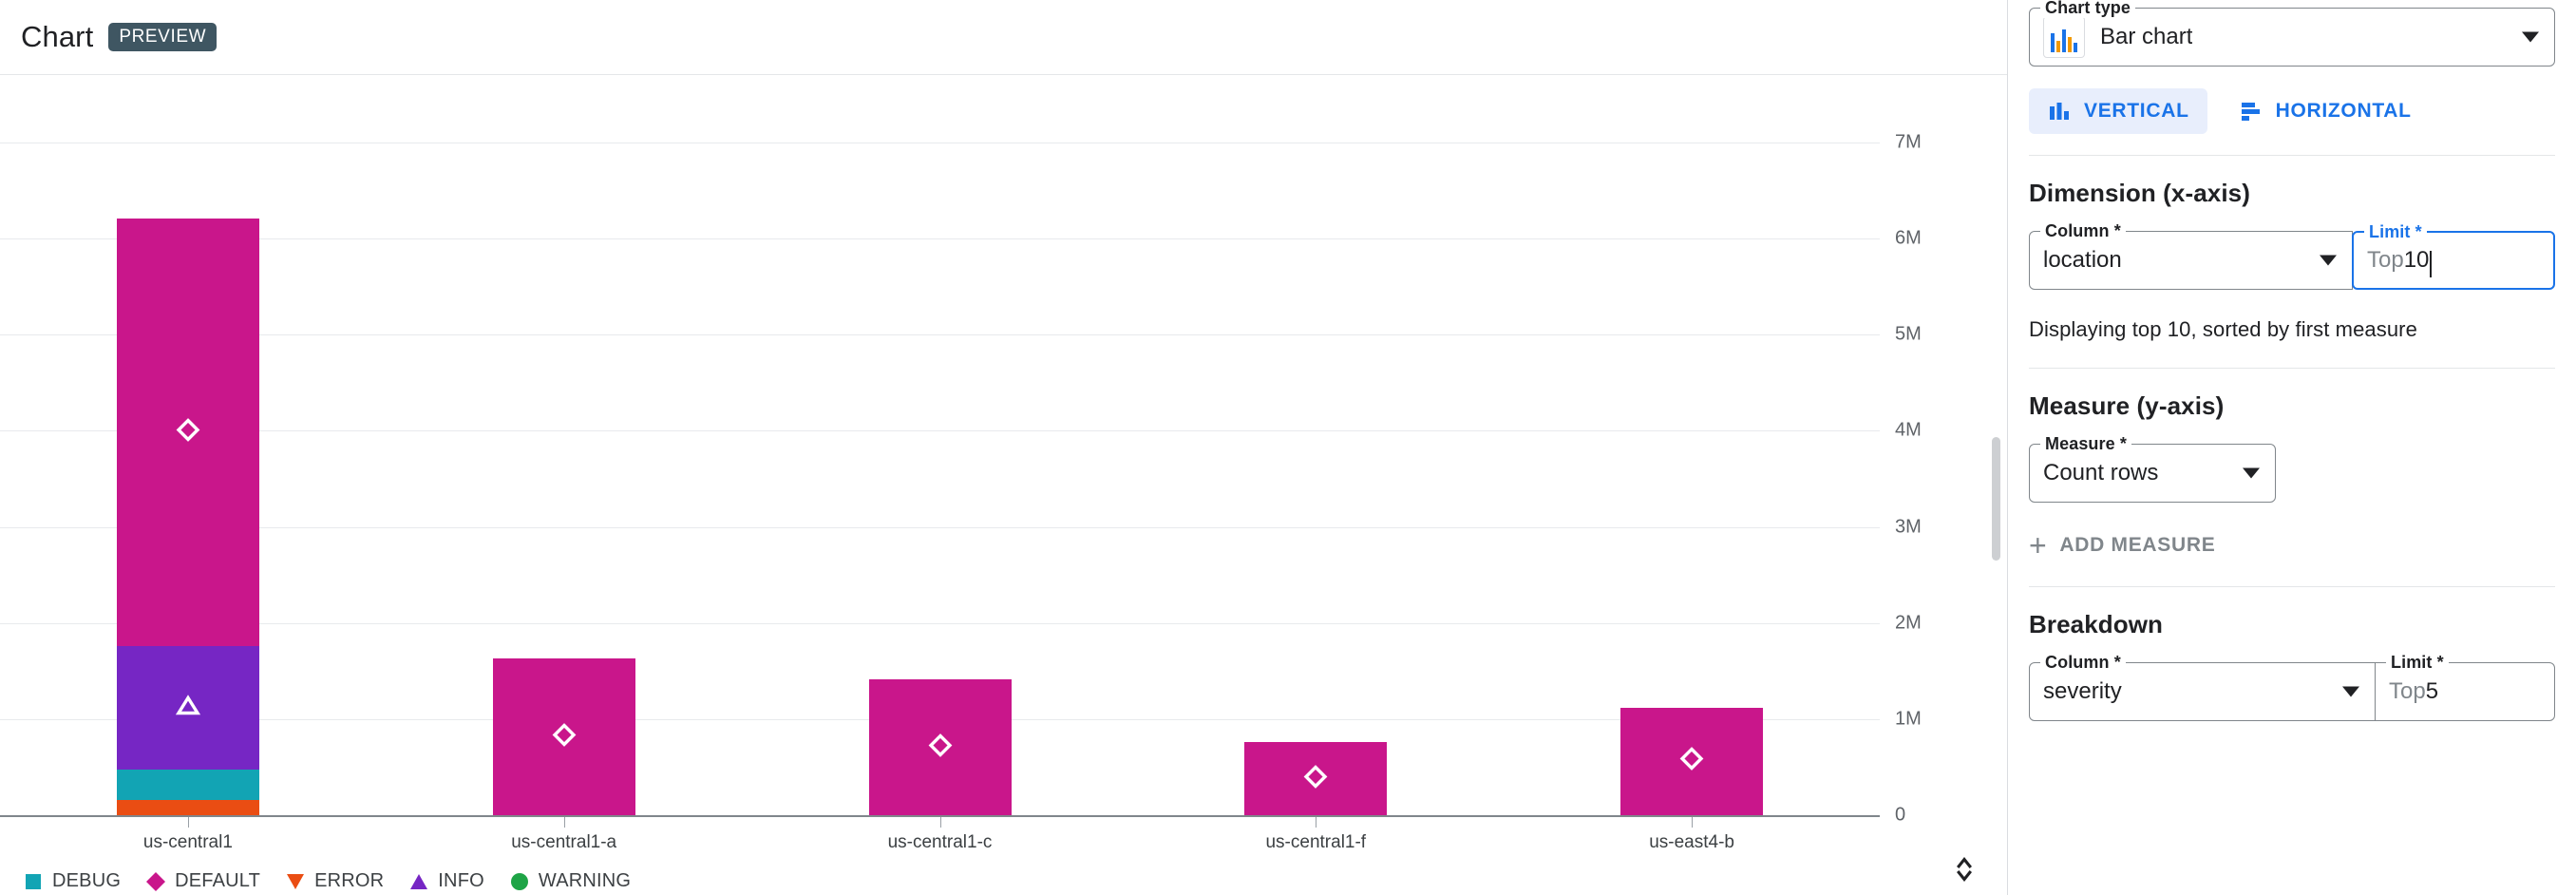 The height and width of the screenshot is (895, 2576). Describe the element at coordinates (163, 37) in the screenshot. I see `preview-badge: PREVIEW` at that location.